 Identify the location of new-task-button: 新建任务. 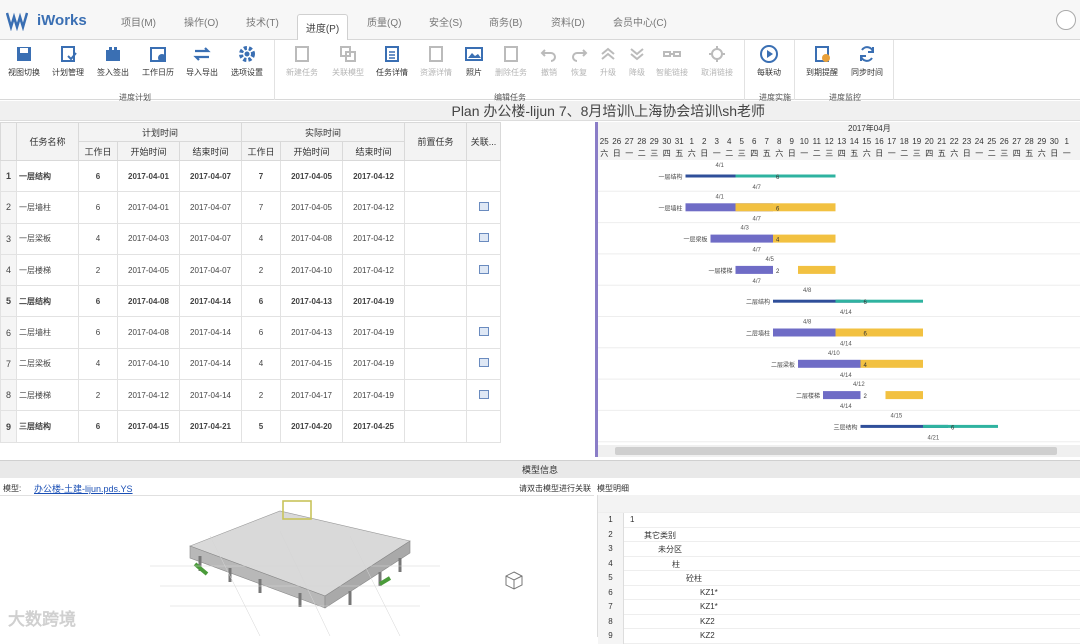
(302, 61).